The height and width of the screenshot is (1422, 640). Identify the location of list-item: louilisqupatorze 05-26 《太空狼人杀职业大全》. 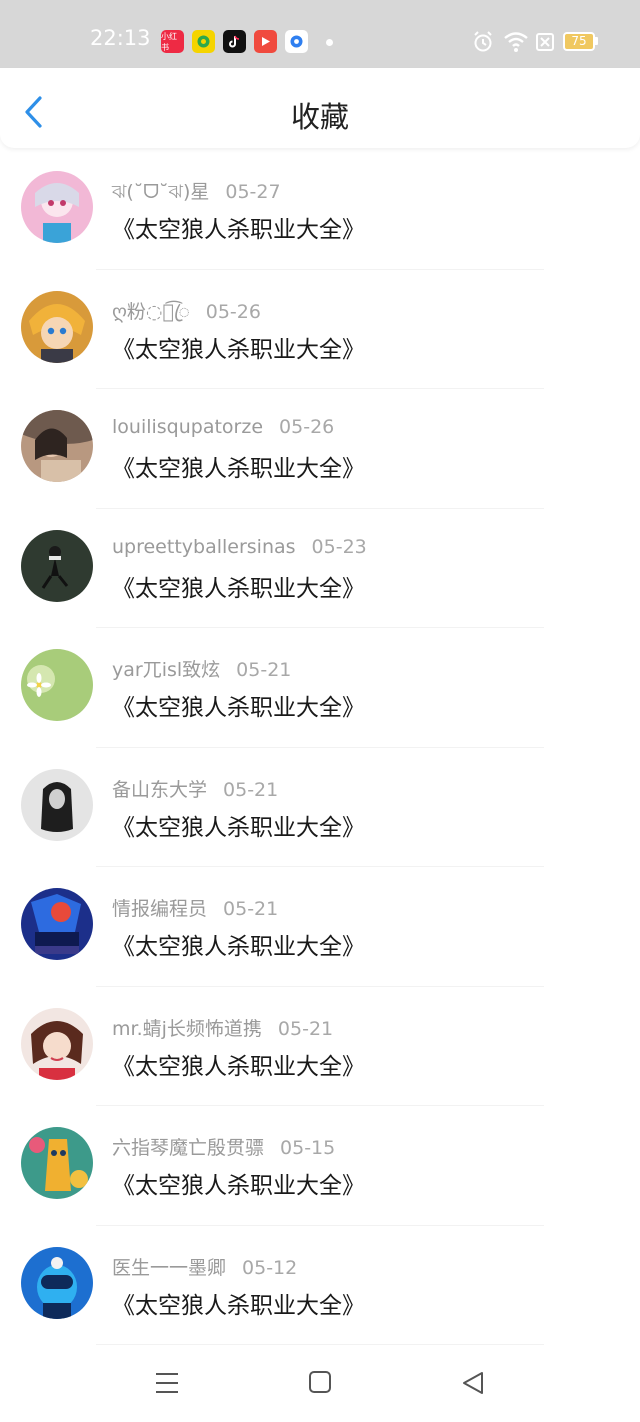
(320, 449).